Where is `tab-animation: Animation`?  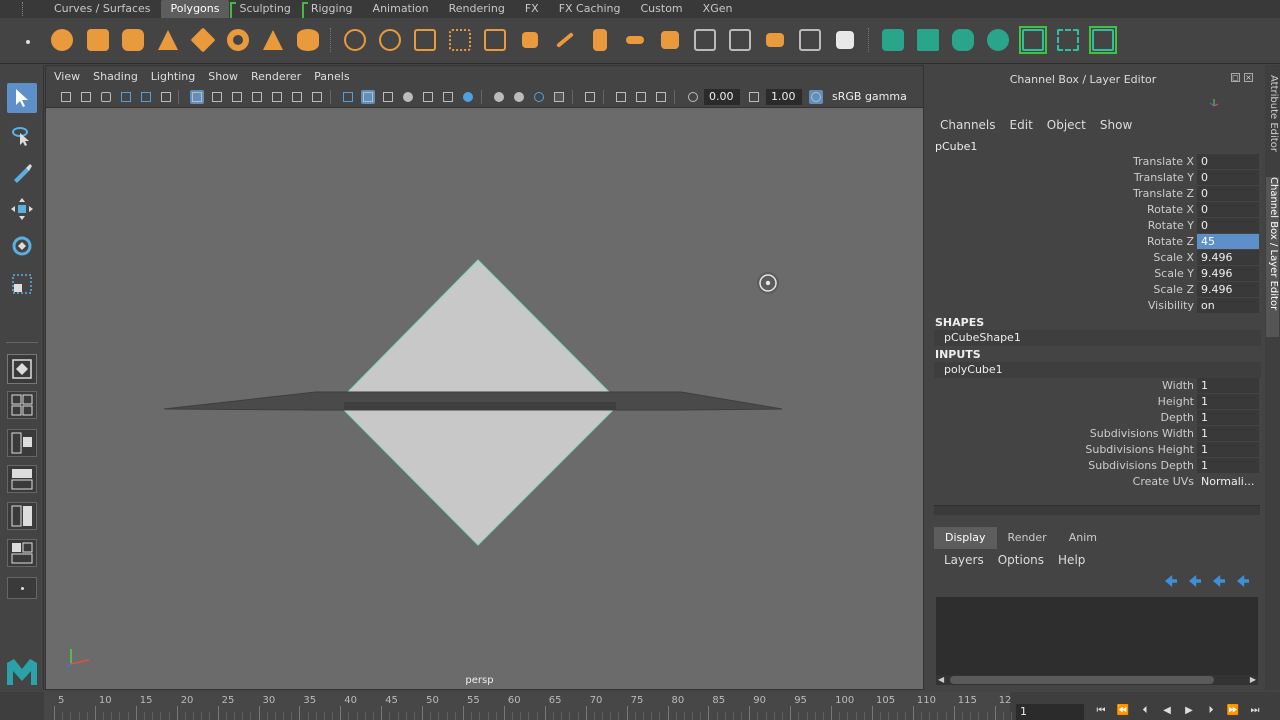
tab-animation: Animation is located at coordinates (401, 9).